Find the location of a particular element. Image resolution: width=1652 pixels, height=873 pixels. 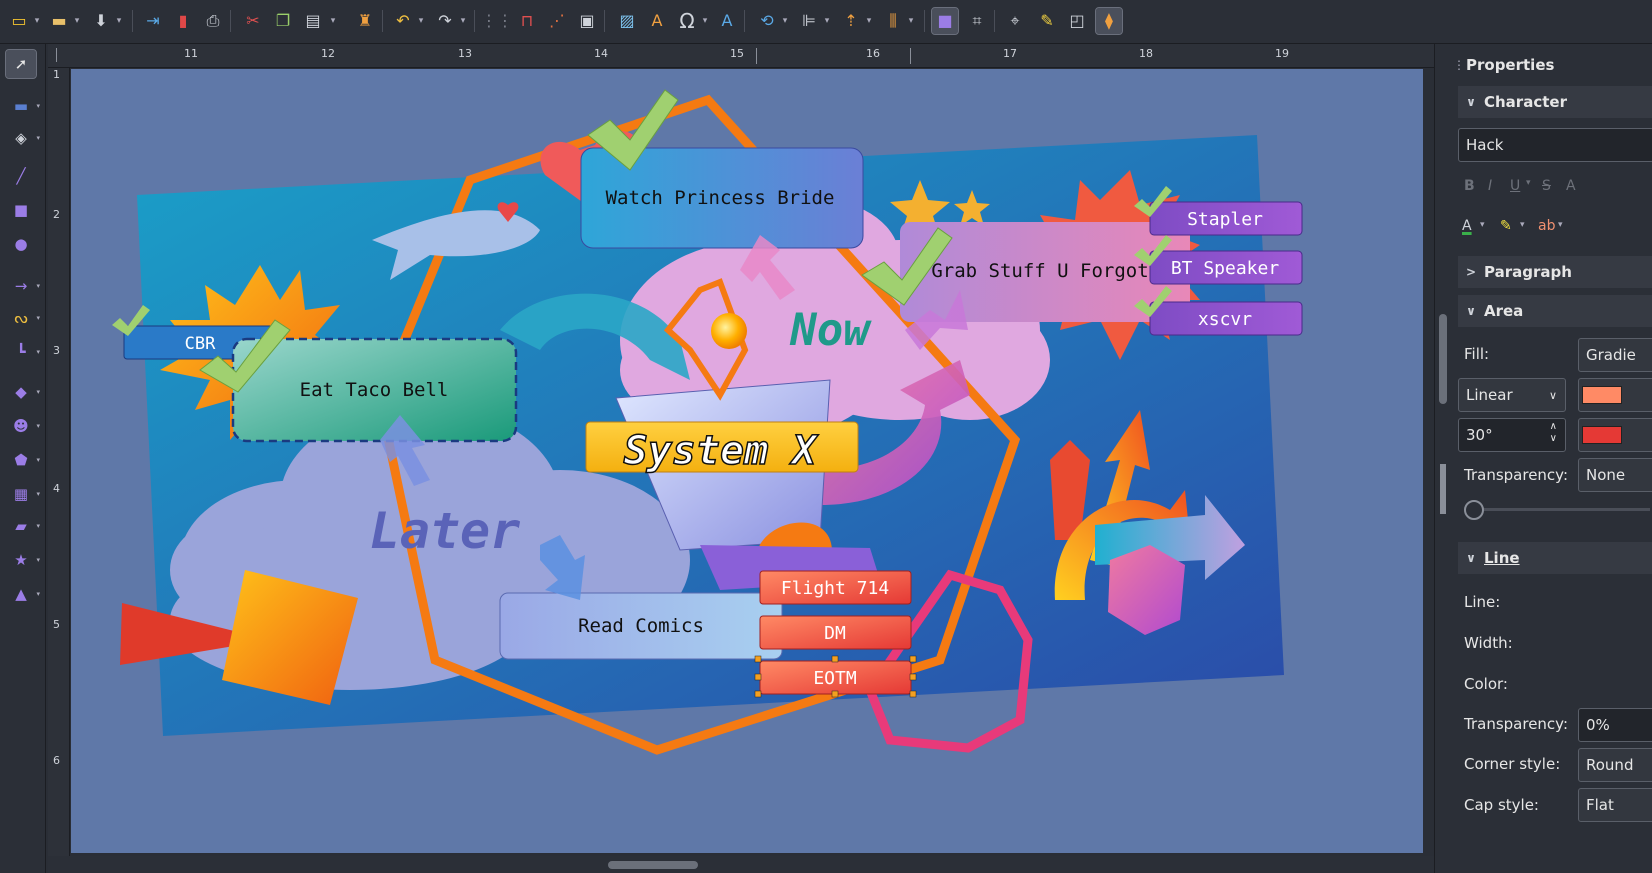

text-icon: A is located at coordinates (727, 21).